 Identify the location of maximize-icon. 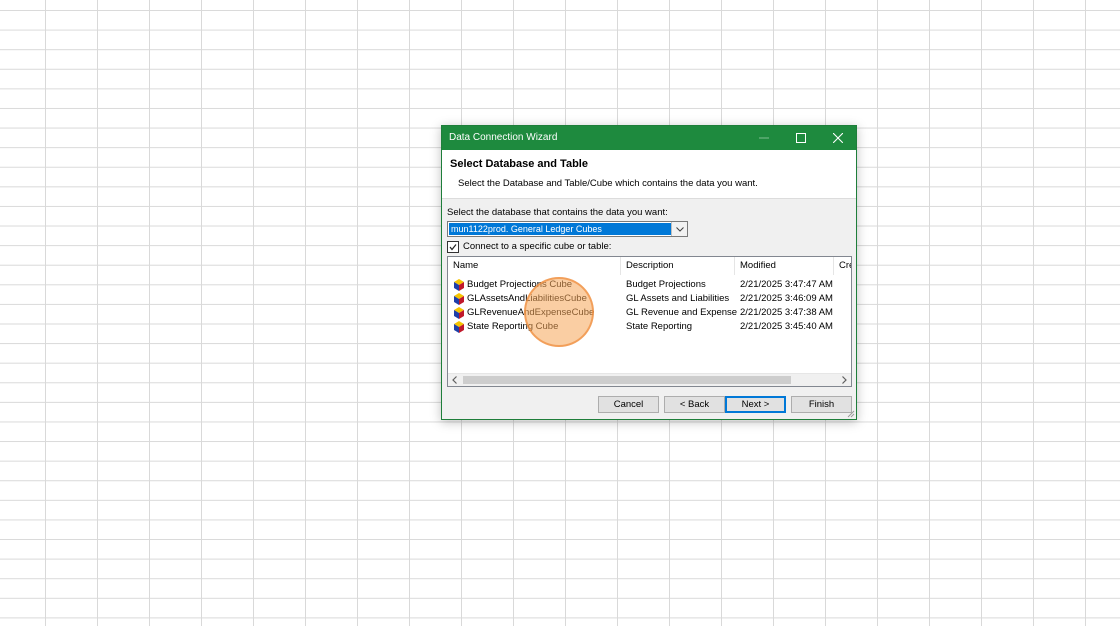
(800, 138).